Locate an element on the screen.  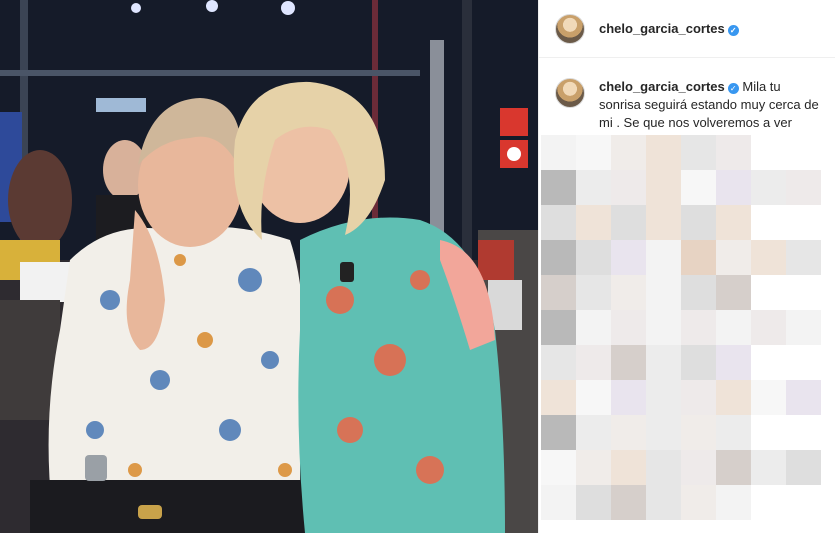
caption-username: chelo_garcia_cortes is located at coordinates (662, 86).